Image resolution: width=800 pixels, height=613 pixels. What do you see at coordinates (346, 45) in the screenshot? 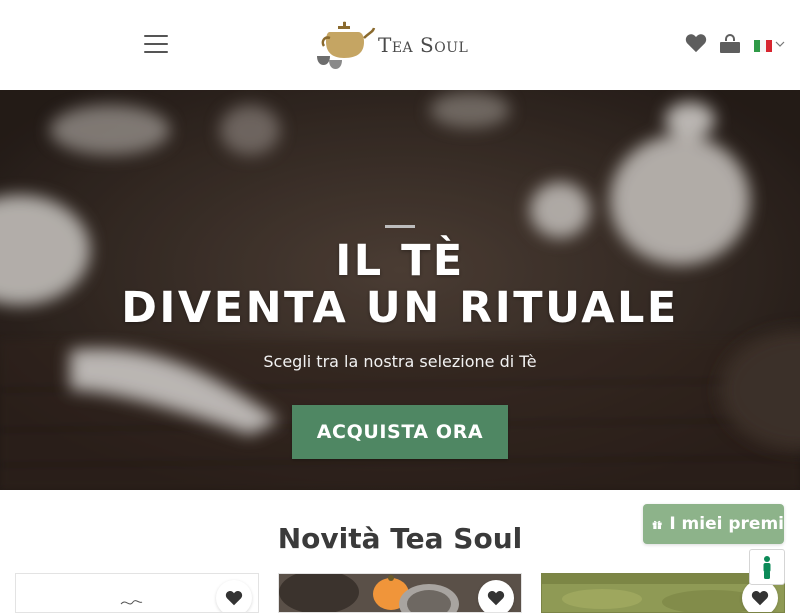
I see `teapot-logo-icon` at bounding box center [346, 45].